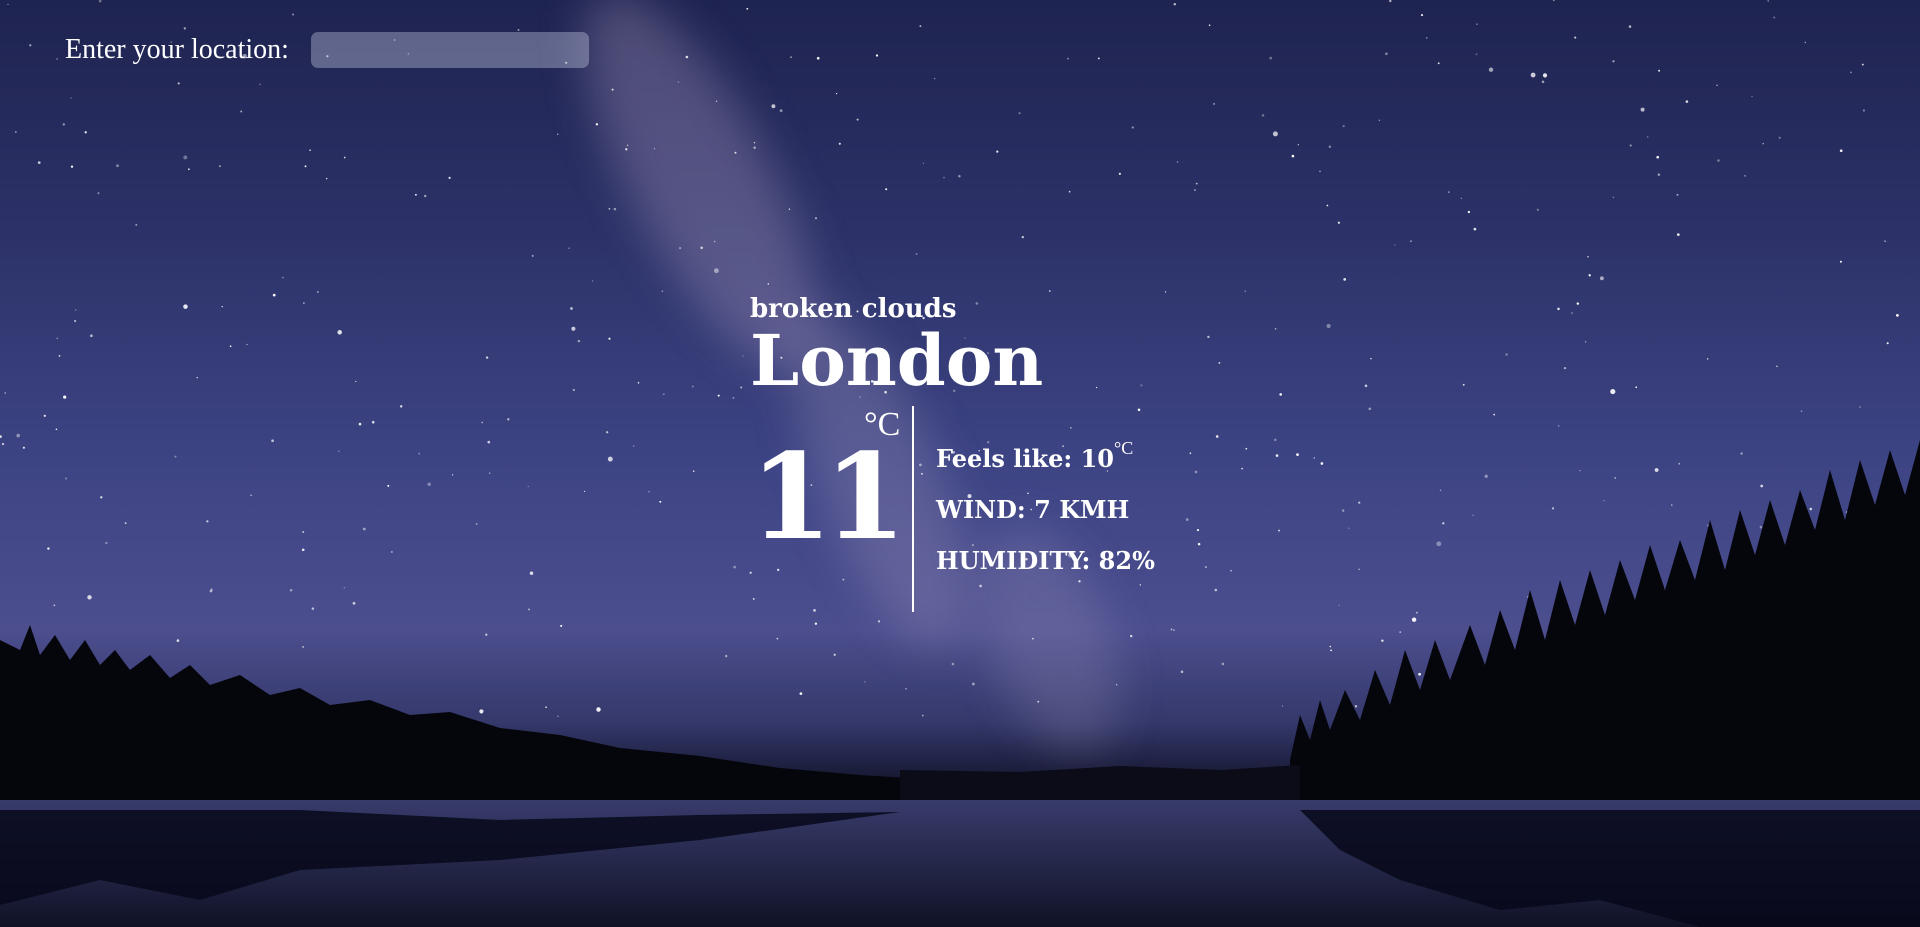 The width and height of the screenshot is (1920, 927). I want to click on location-input, so click(449, 50).